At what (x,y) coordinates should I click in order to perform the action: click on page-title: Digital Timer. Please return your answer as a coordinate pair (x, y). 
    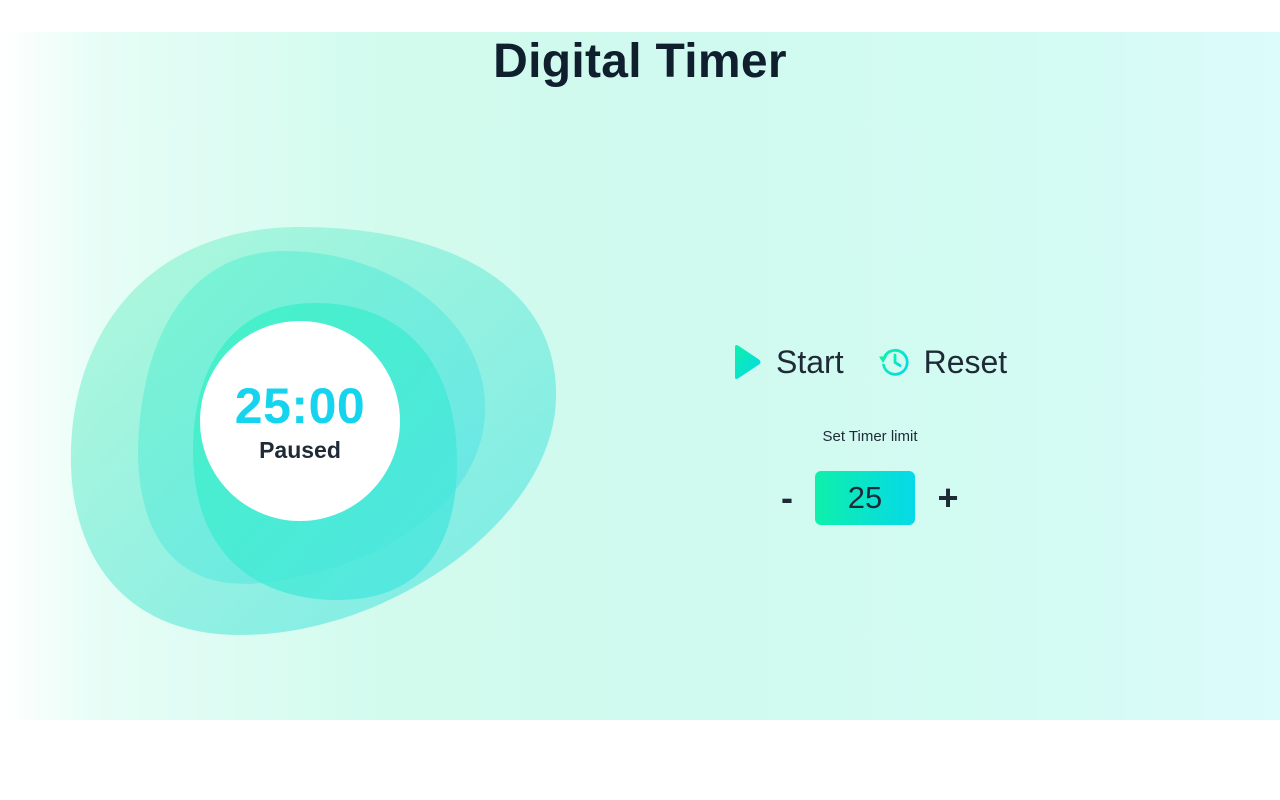
    Looking at the image, I should click on (640, 61).